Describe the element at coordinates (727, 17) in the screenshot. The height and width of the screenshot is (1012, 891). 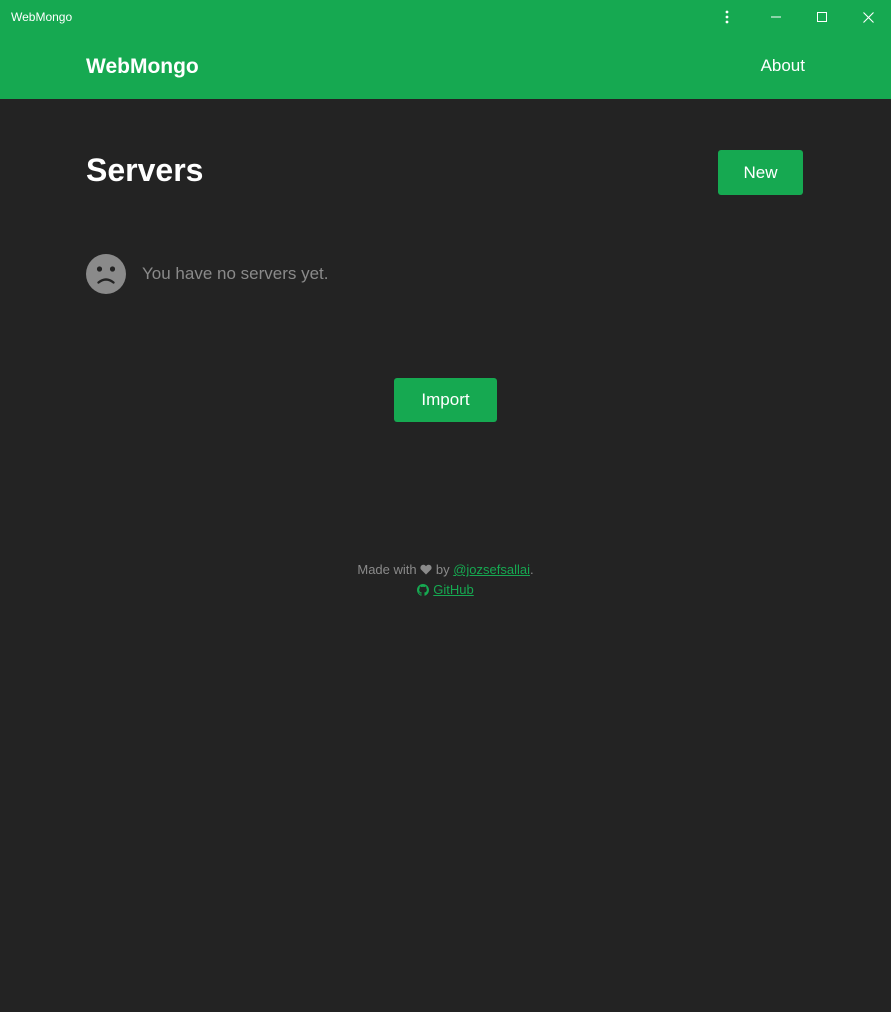
I see `more-vertical-icon` at that location.